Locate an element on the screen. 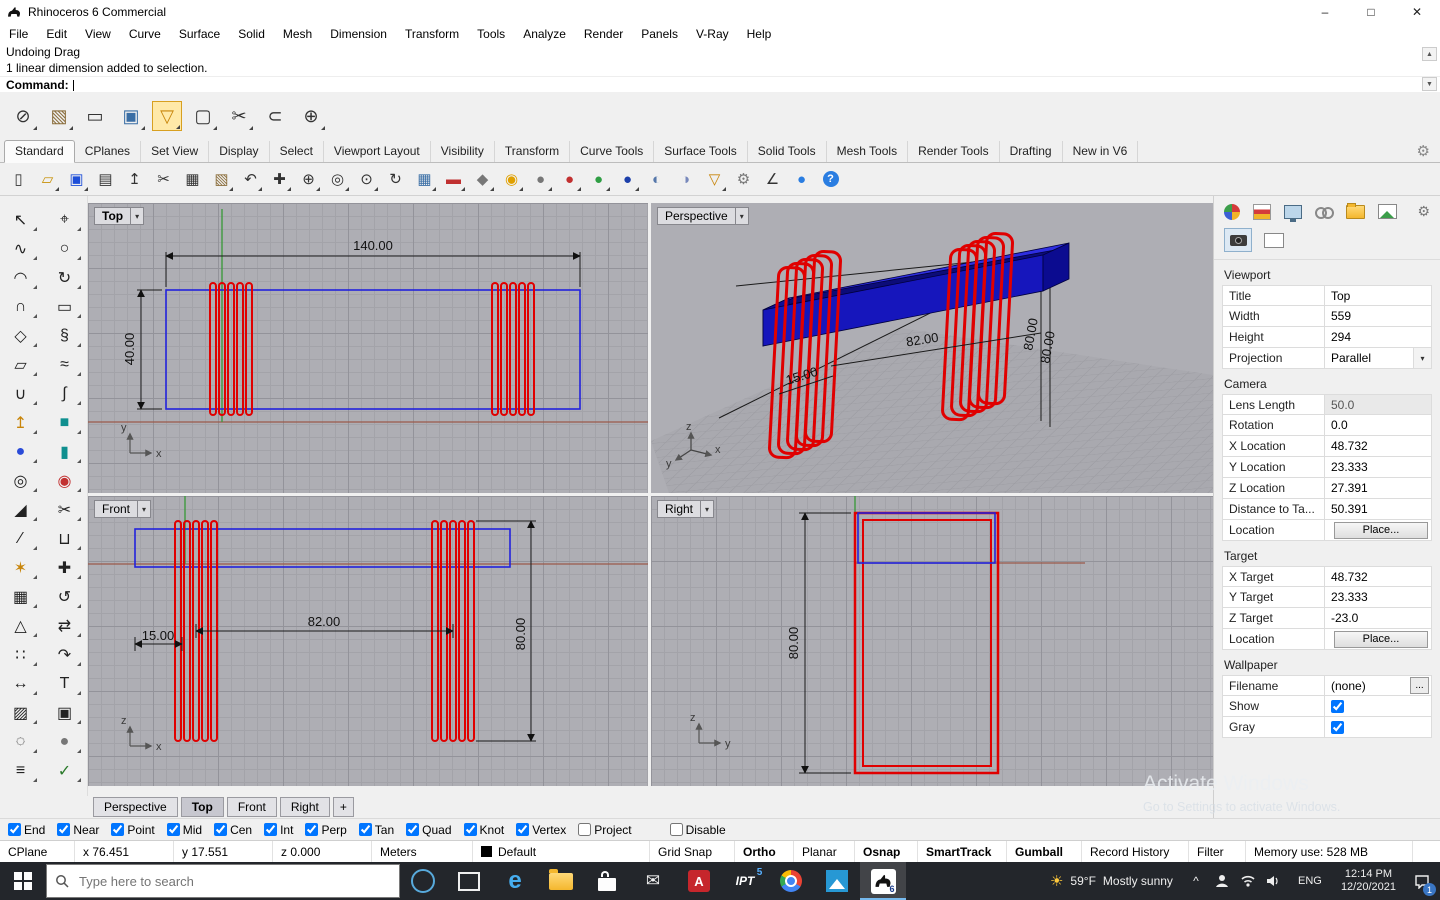 The height and width of the screenshot is (900, 1440). earth-button: ● is located at coordinates (801, 179).